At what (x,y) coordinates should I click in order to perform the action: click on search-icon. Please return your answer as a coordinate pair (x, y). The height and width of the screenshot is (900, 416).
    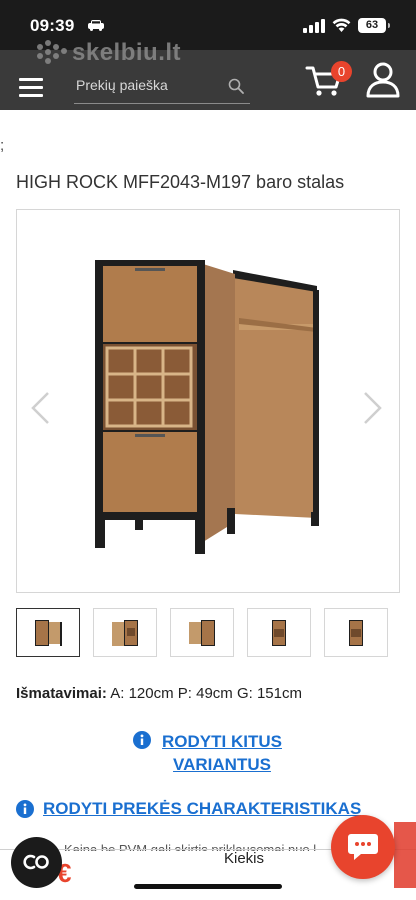
    Looking at the image, I should click on (236, 86).